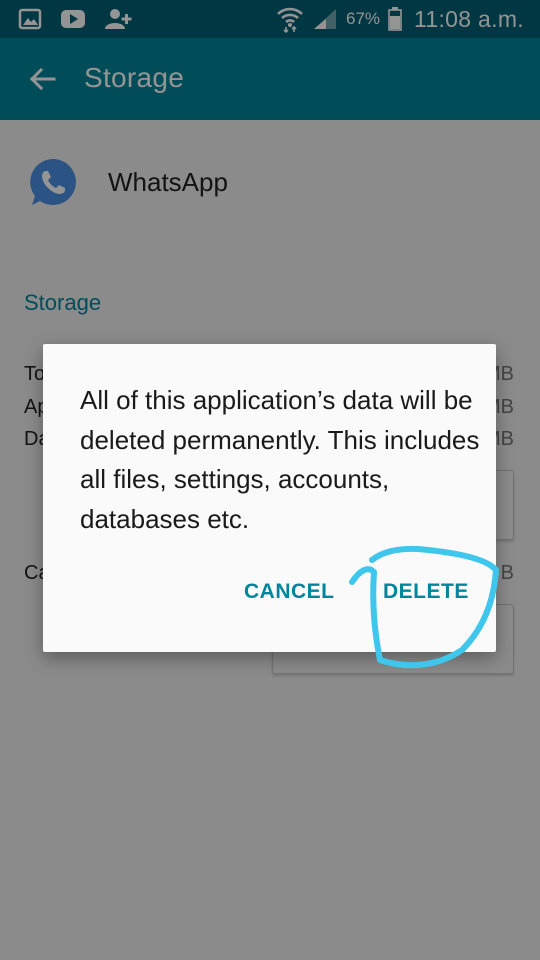 This screenshot has width=540, height=960. Describe the element at coordinates (289, 592) in the screenshot. I see `cancel-button: CANCEL` at that location.